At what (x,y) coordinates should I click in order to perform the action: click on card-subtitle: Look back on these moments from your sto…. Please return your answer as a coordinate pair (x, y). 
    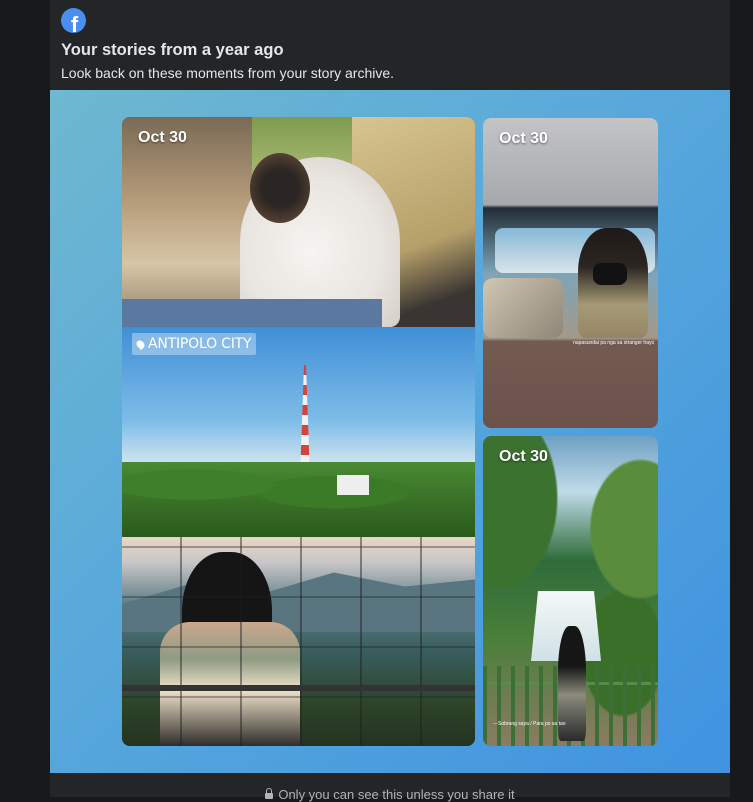
    Looking at the image, I should click on (228, 73).